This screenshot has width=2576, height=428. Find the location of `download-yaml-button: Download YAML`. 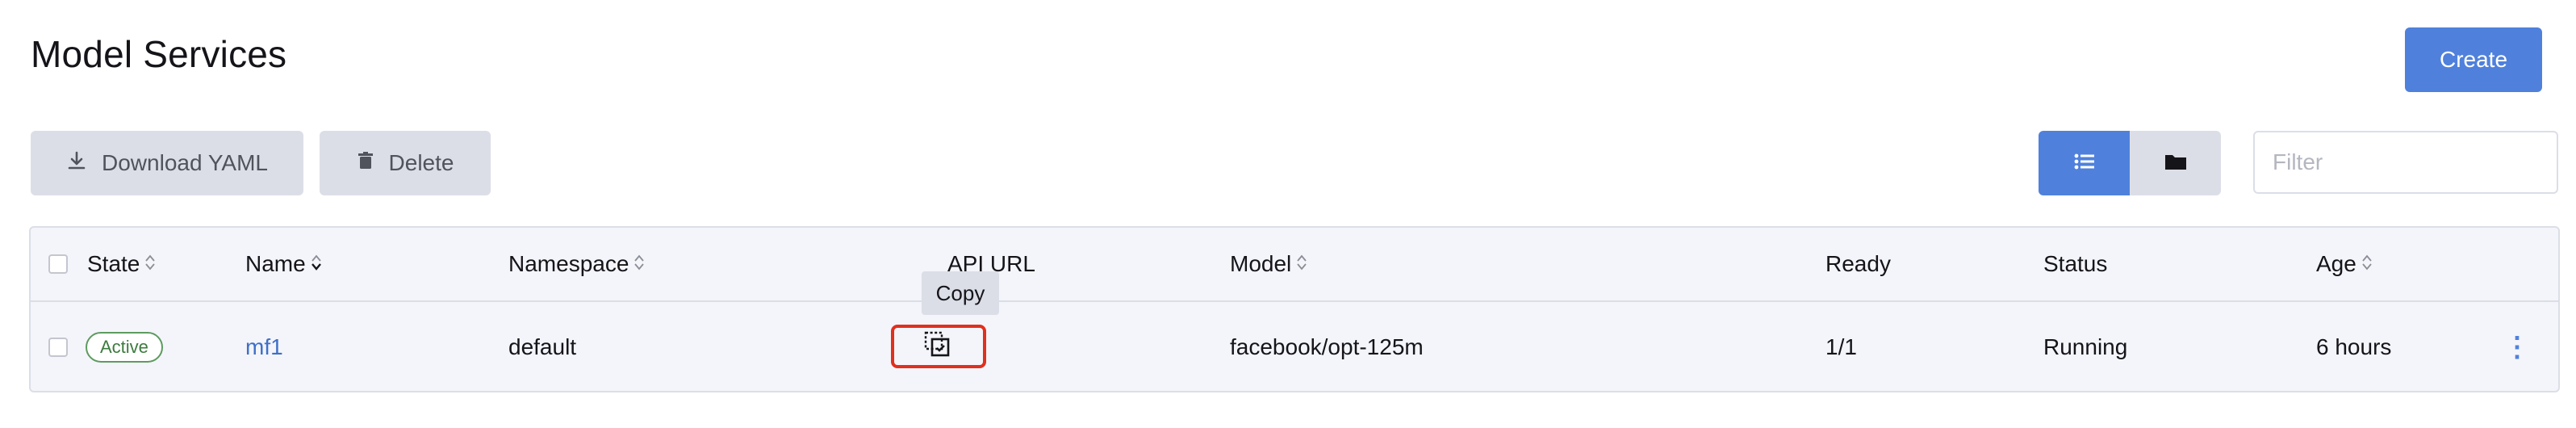

download-yaml-button: Download YAML is located at coordinates (167, 163).